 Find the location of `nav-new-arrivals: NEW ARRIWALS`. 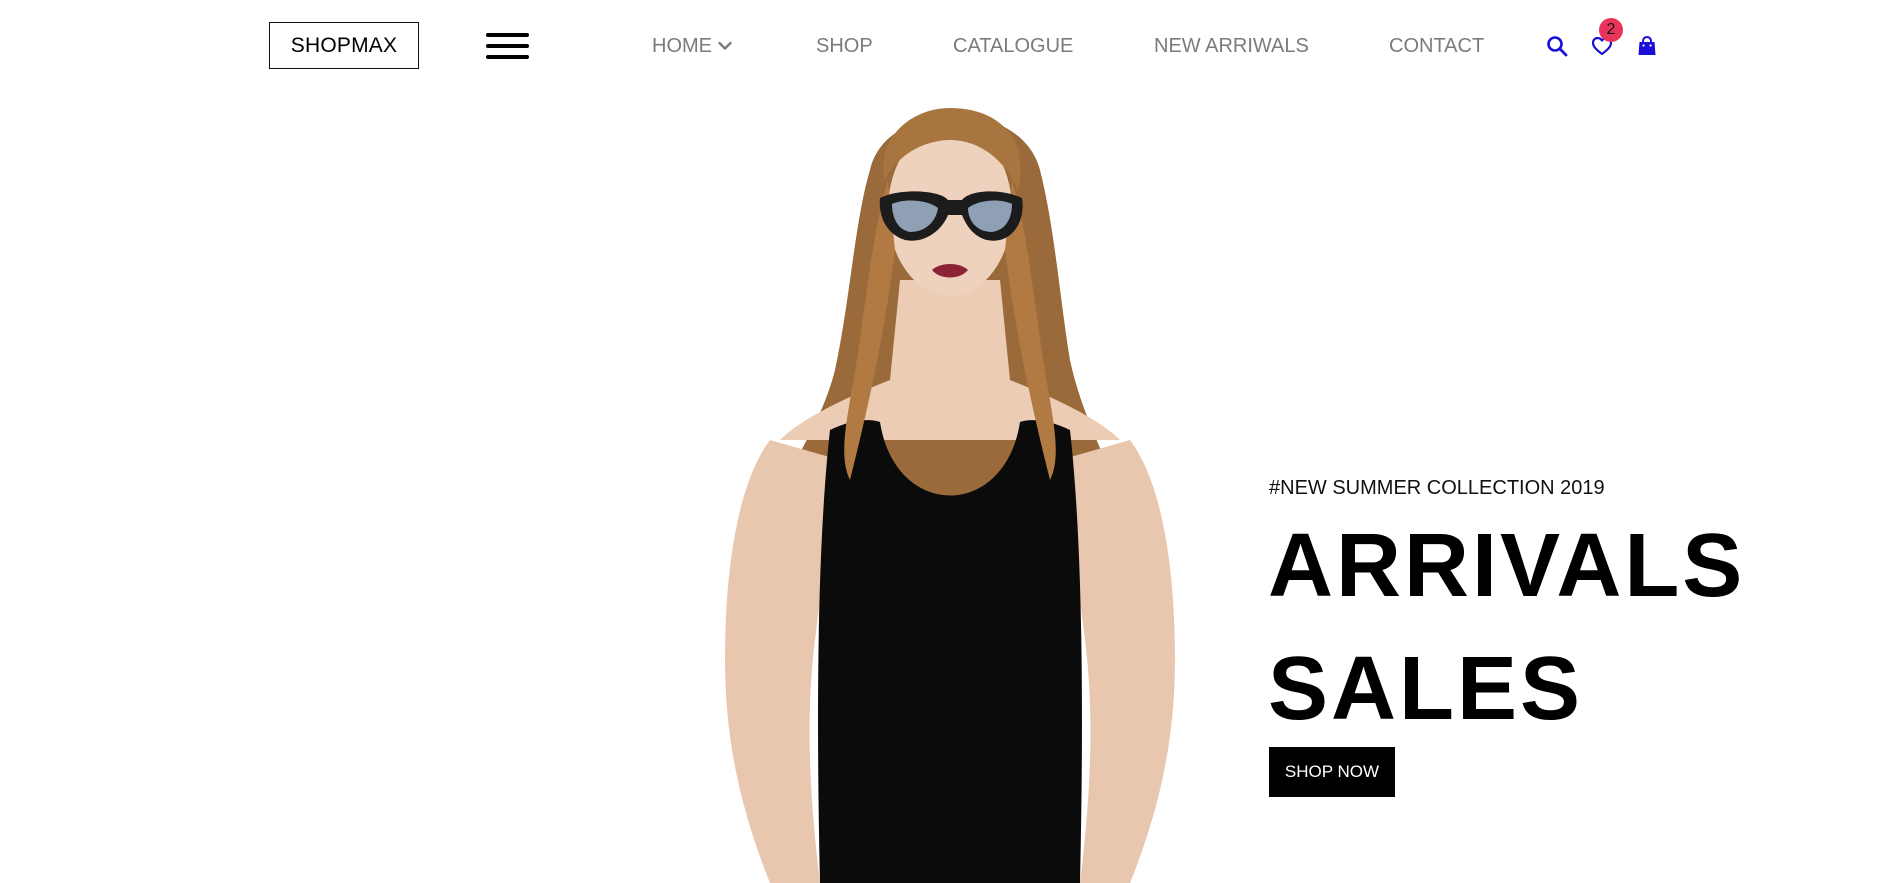

nav-new-arrivals: NEW ARRIWALS is located at coordinates (1231, 46).